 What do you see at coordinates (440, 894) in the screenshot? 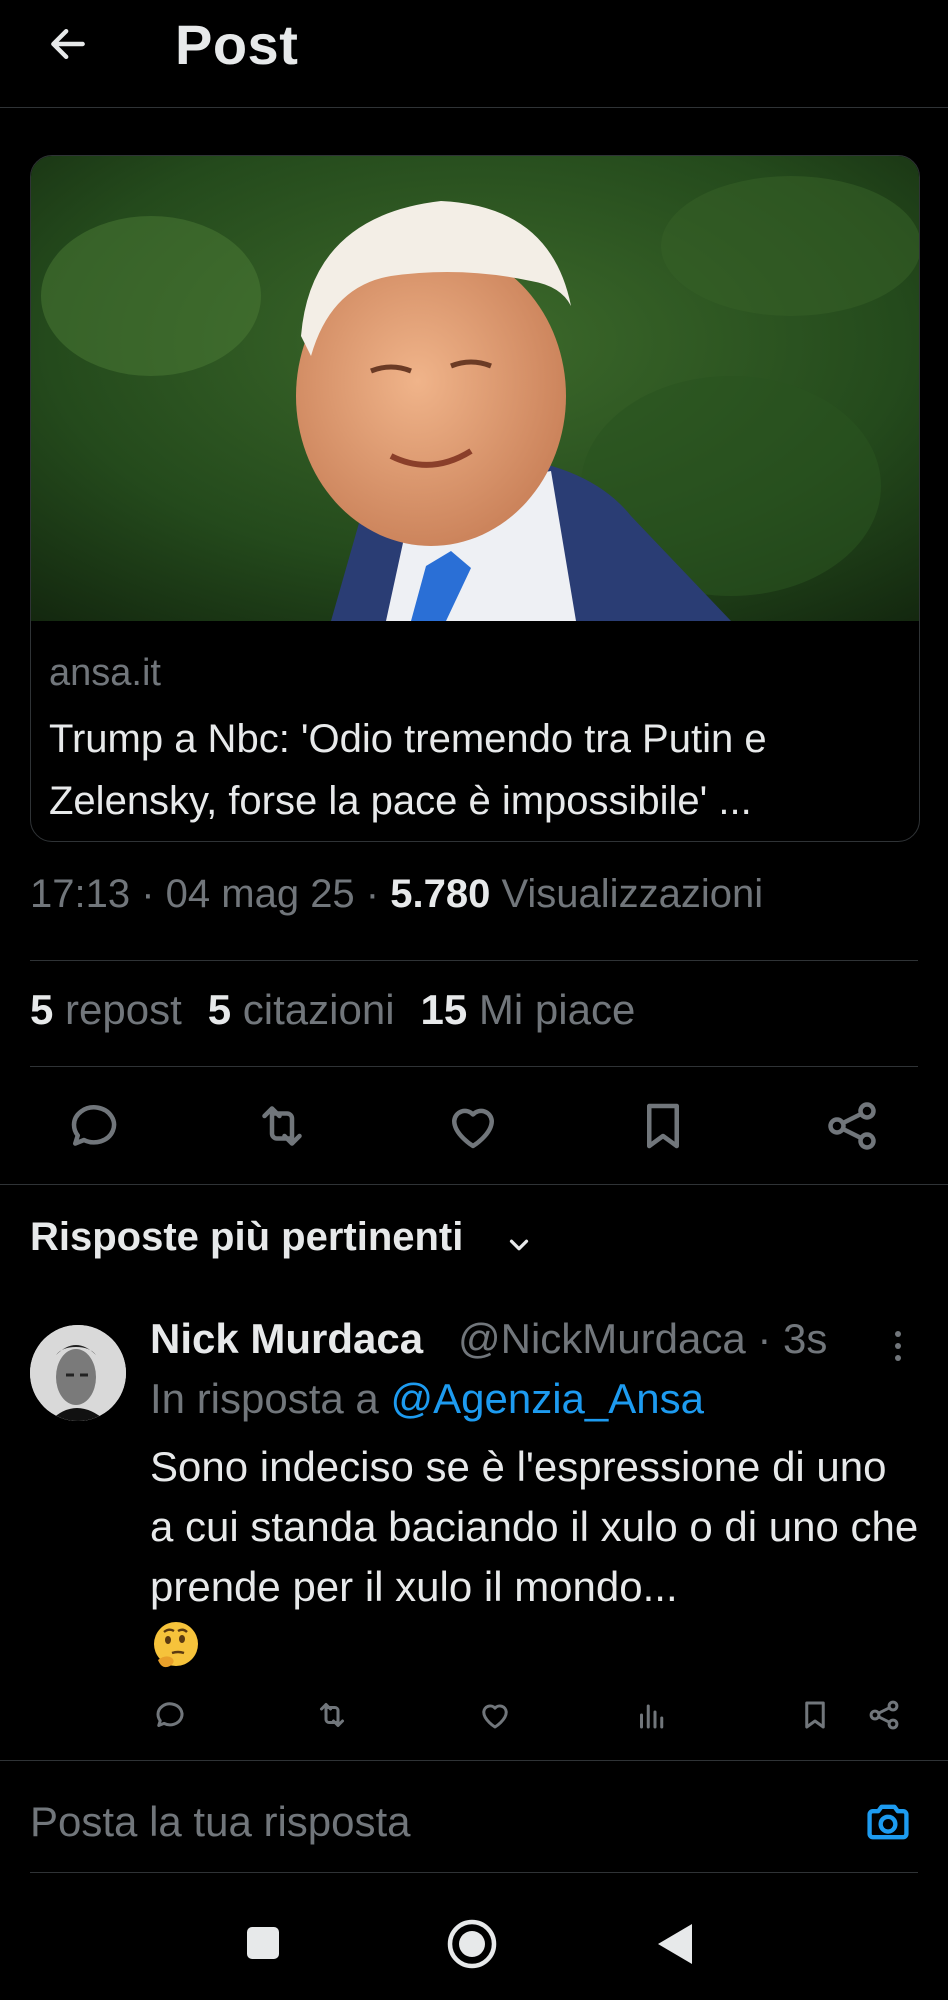
I see `views-count: 5.780` at bounding box center [440, 894].